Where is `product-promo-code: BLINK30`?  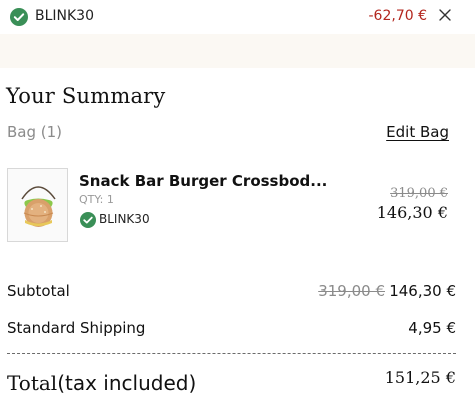
product-promo-code: BLINK30 is located at coordinates (124, 219).